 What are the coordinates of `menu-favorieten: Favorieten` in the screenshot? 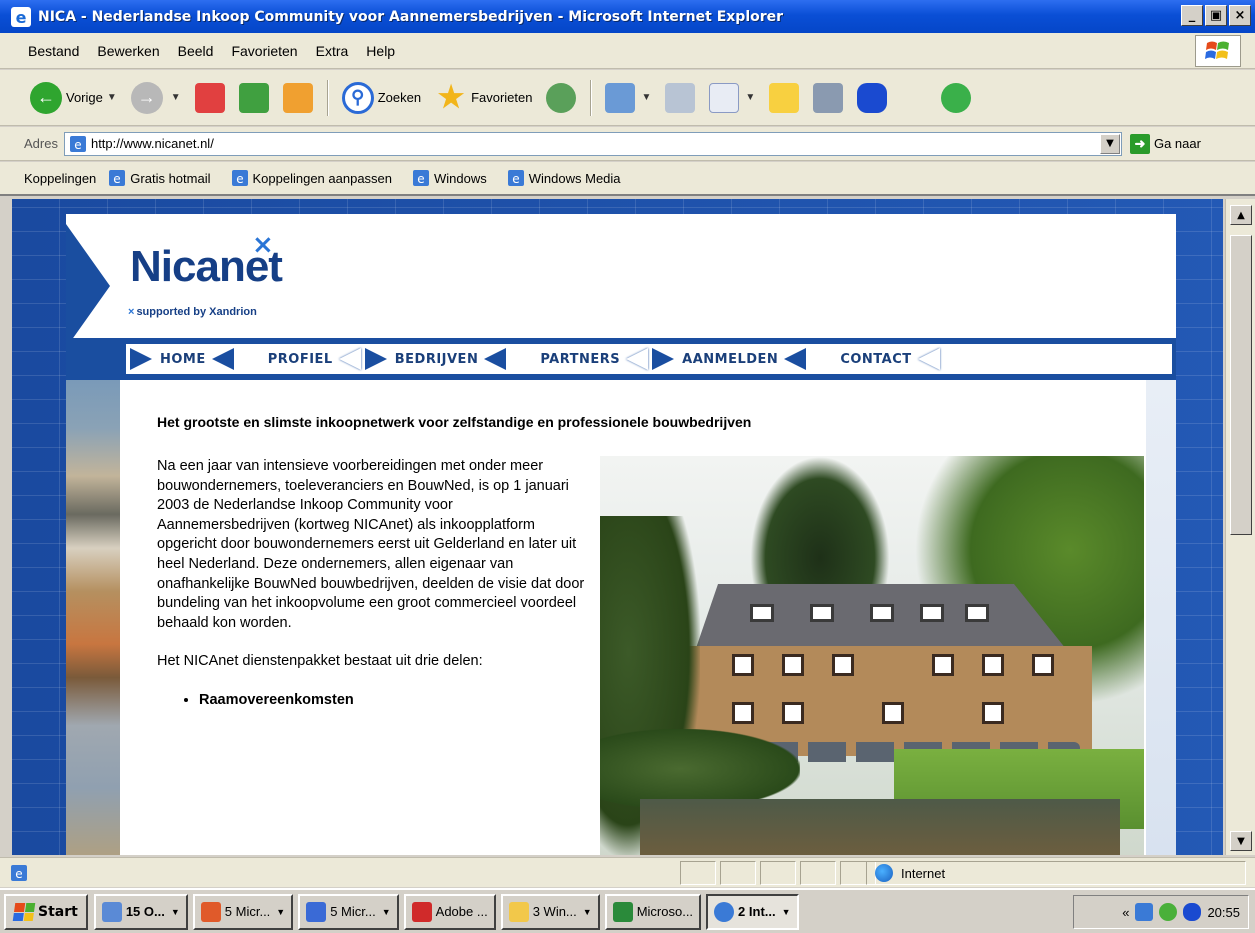 It's located at (264, 51).